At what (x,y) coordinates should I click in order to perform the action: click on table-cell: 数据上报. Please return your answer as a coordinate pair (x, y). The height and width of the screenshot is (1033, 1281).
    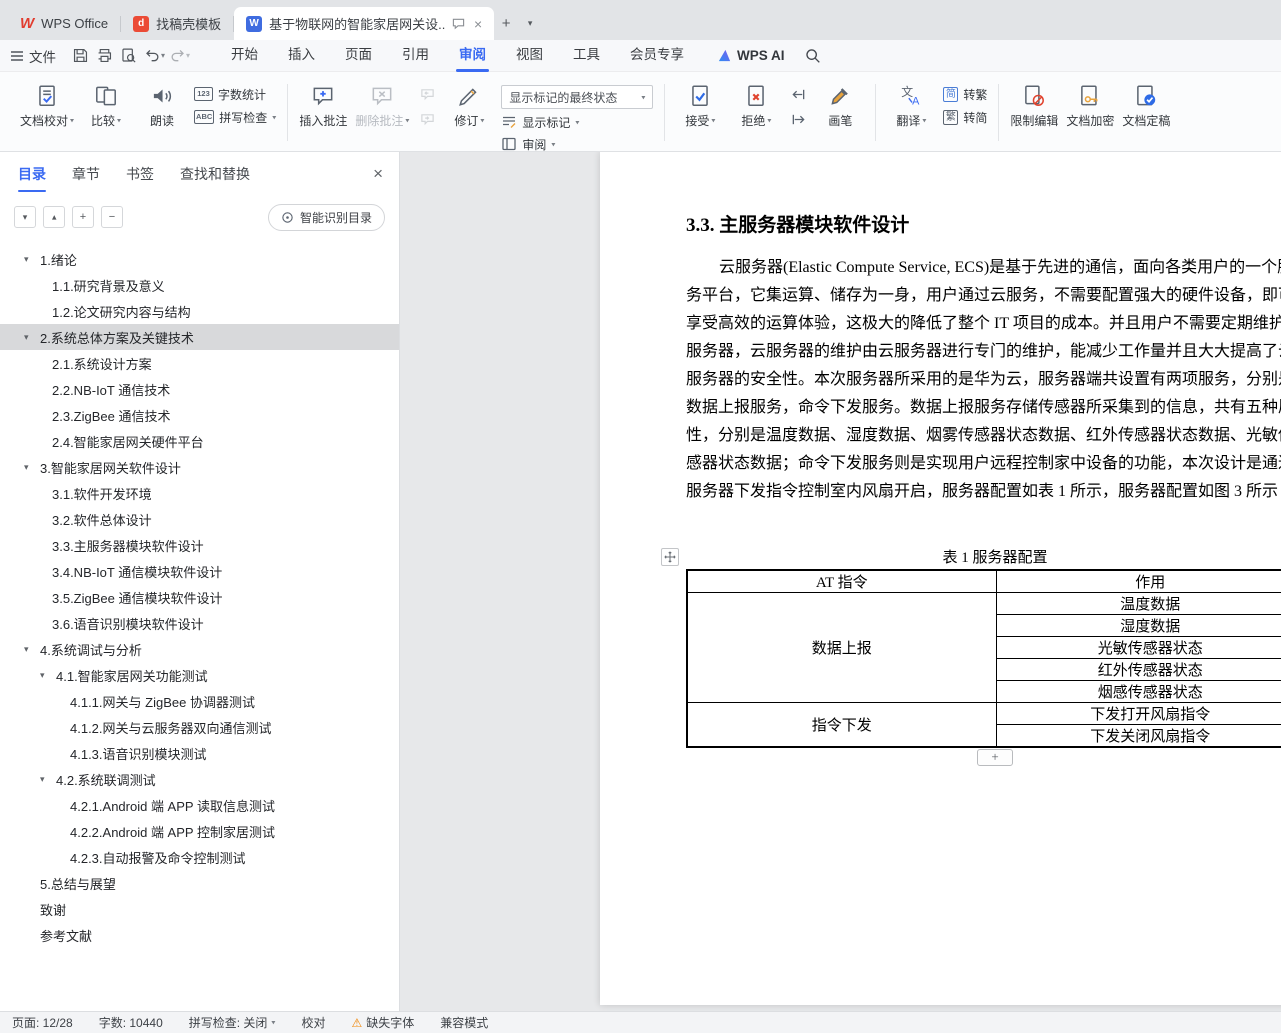
    Looking at the image, I should click on (841, 647).